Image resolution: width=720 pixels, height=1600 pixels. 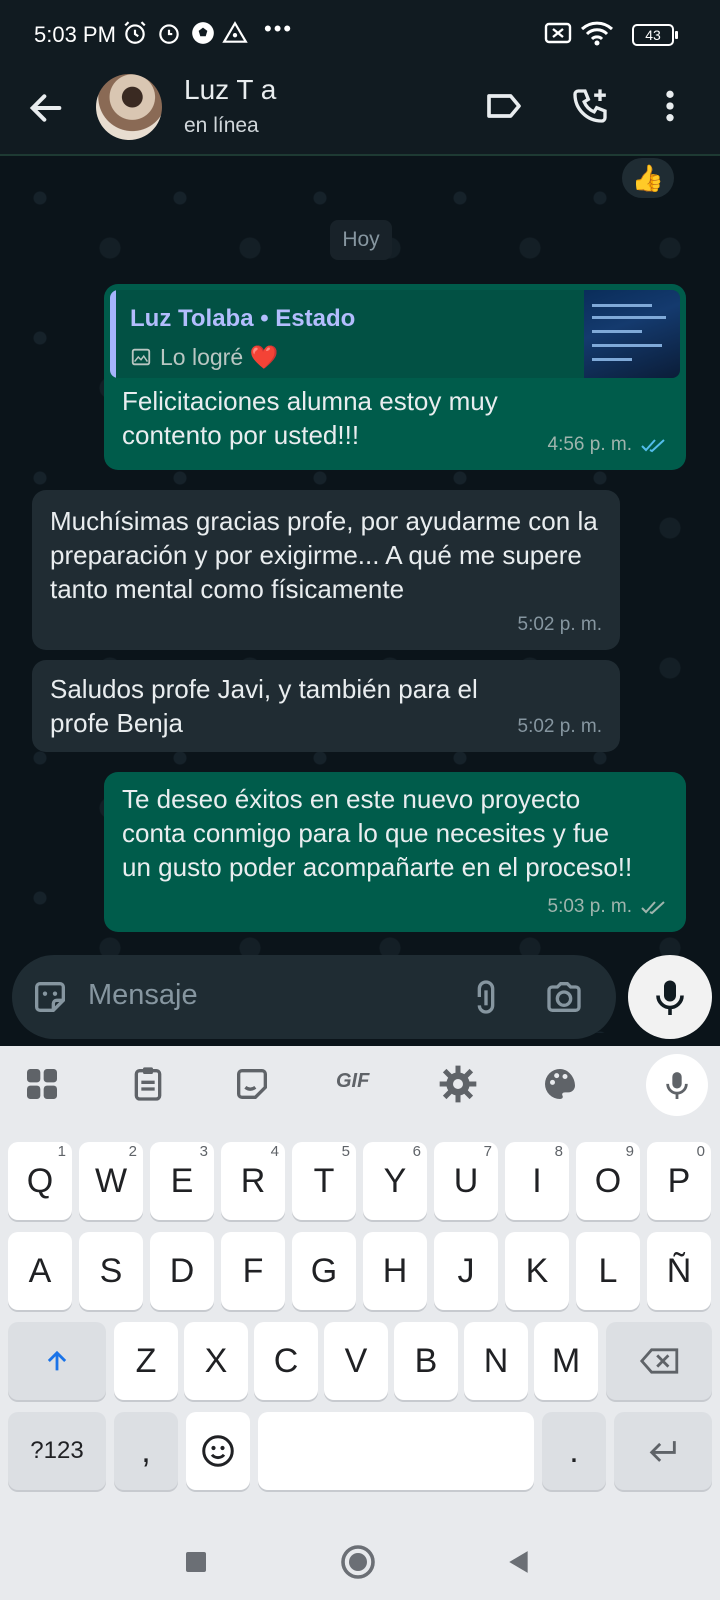 What do you see at coordinates (286, 1361) in the screenshot?
I see `key-c: C` at bounding box center [286, 1361].